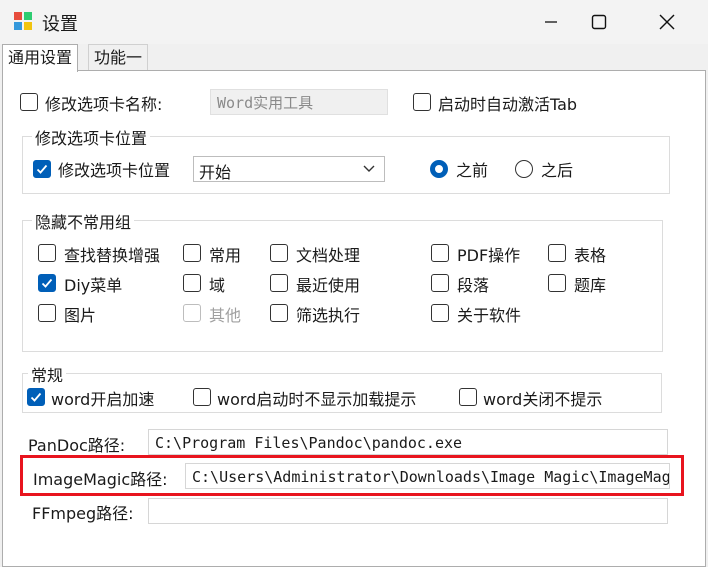 The image size is (708, 567). What do you see at coordinates (29, 102) in the screenshot?
I see `rename-tab-checkbox` at bounding box center [29, 102].